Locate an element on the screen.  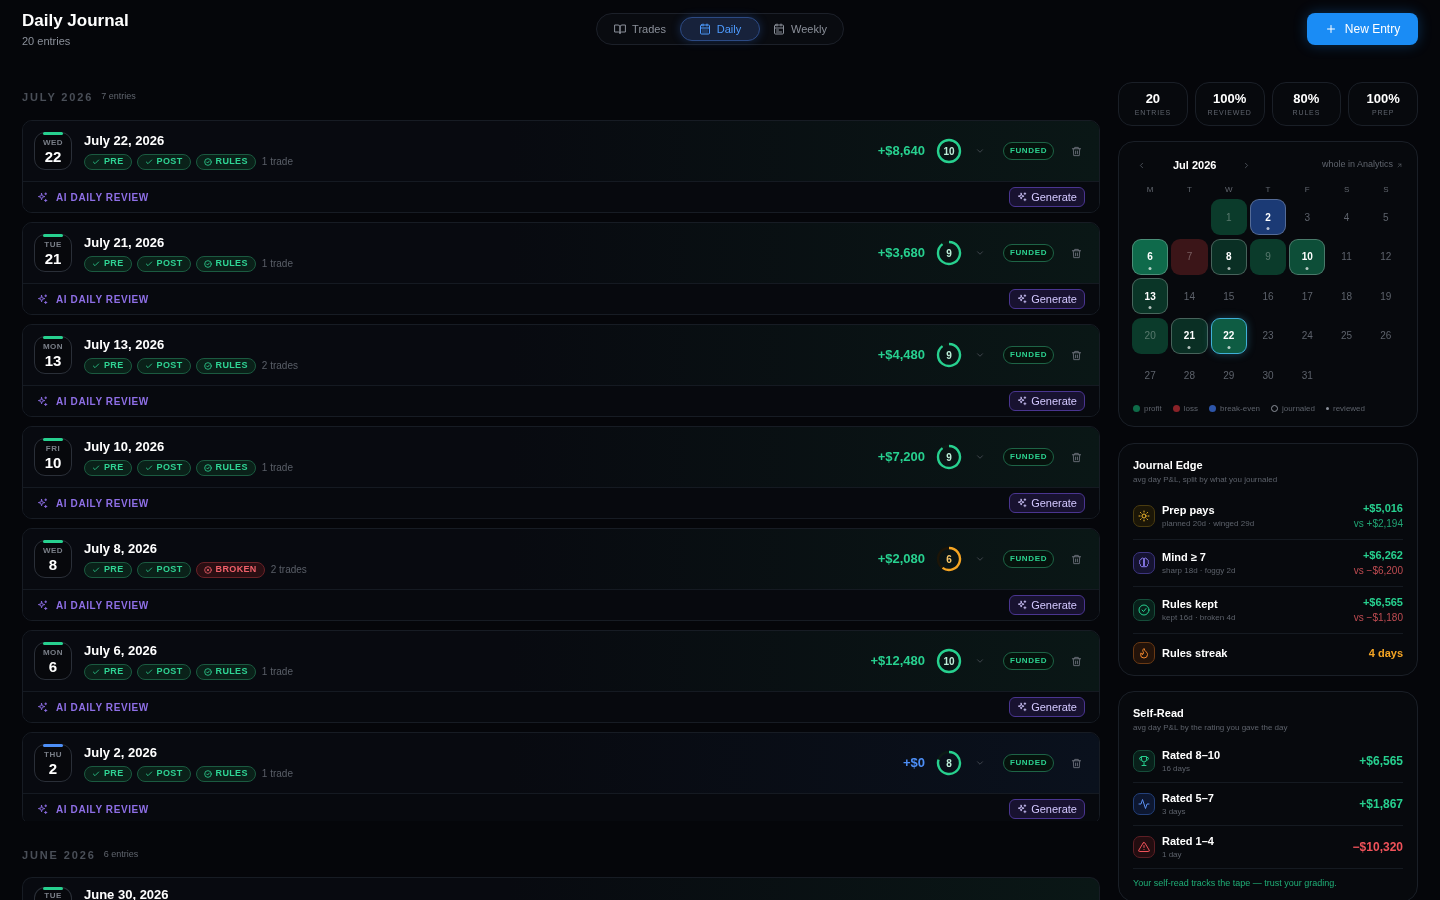
view-tab: Weekly is located at coordinates (800, 29).